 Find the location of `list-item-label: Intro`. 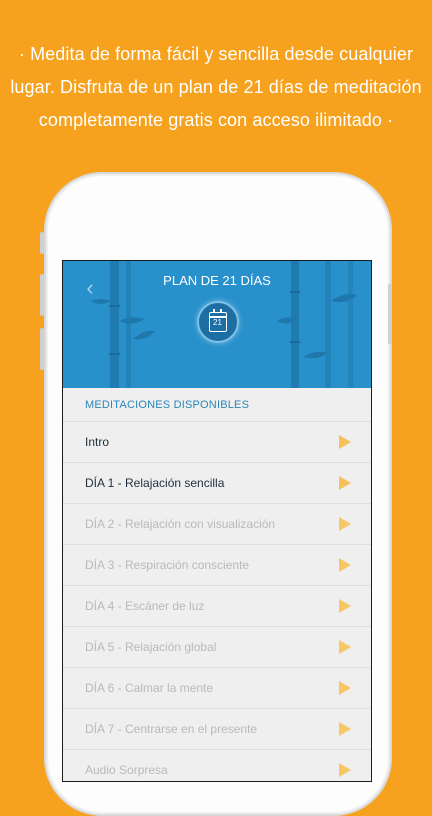

list-item-label: Intro is located at coordinates (97, 441).